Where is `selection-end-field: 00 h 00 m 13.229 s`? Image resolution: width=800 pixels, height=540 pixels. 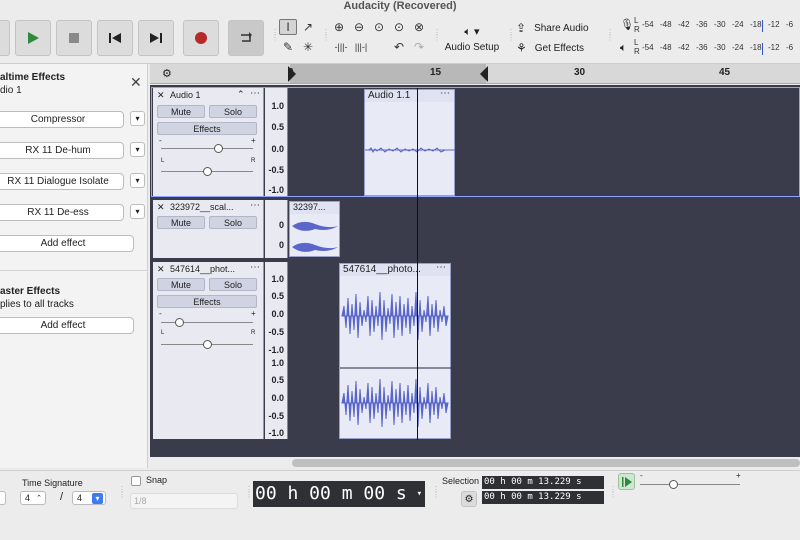 selection-end-field: 00 h 00 m 13.229 s is located at coordinates (543, 497).